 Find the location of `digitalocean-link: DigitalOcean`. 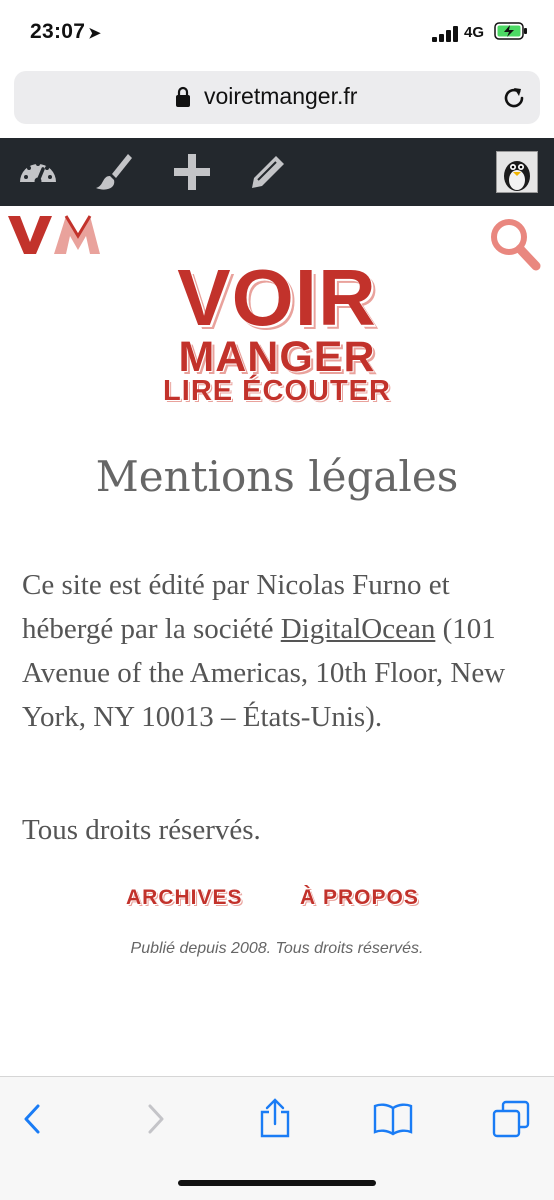

digitalocean-link: DigitalOcean is located at coordinates (358, 629).